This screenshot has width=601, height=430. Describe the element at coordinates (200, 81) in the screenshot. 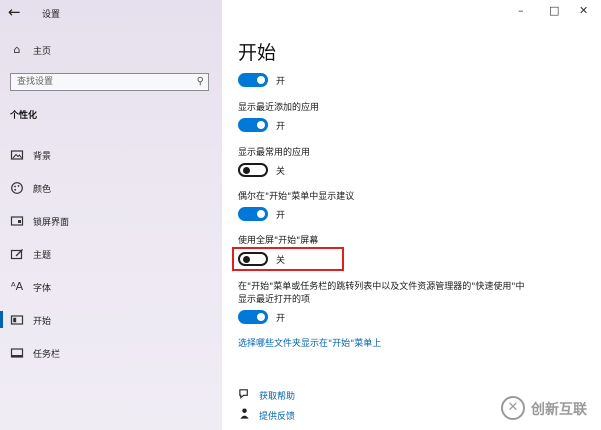

I see `search-icon: ⚲` at that location.